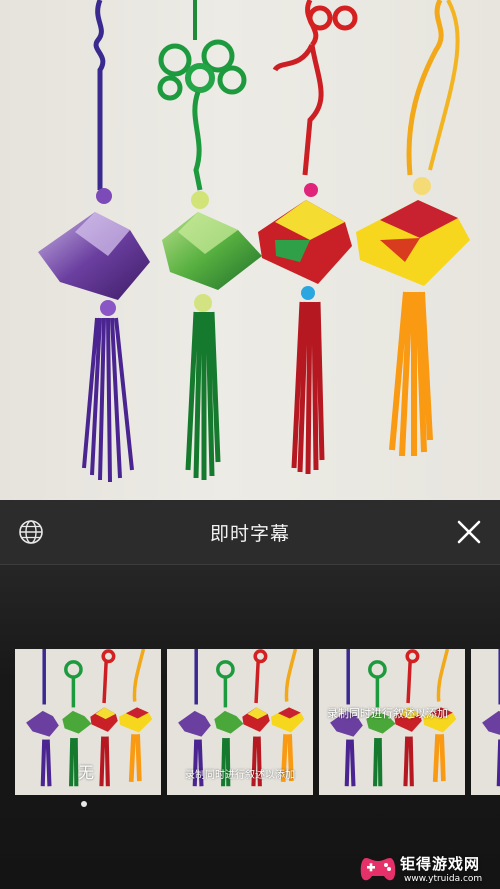 The height and width of the screenshot is (889, 500). What do you see at coordinates (86, 772) in the screenshot?
I see `caption-preview-text: 无` at bounding box center [86, 772].